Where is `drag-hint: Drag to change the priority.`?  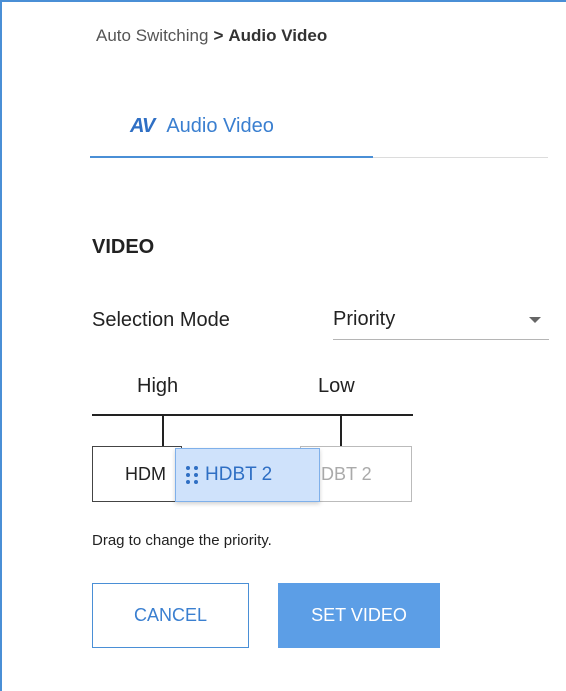 drag-hint: Drag to change the priority. is located at coordinates (182, 540).